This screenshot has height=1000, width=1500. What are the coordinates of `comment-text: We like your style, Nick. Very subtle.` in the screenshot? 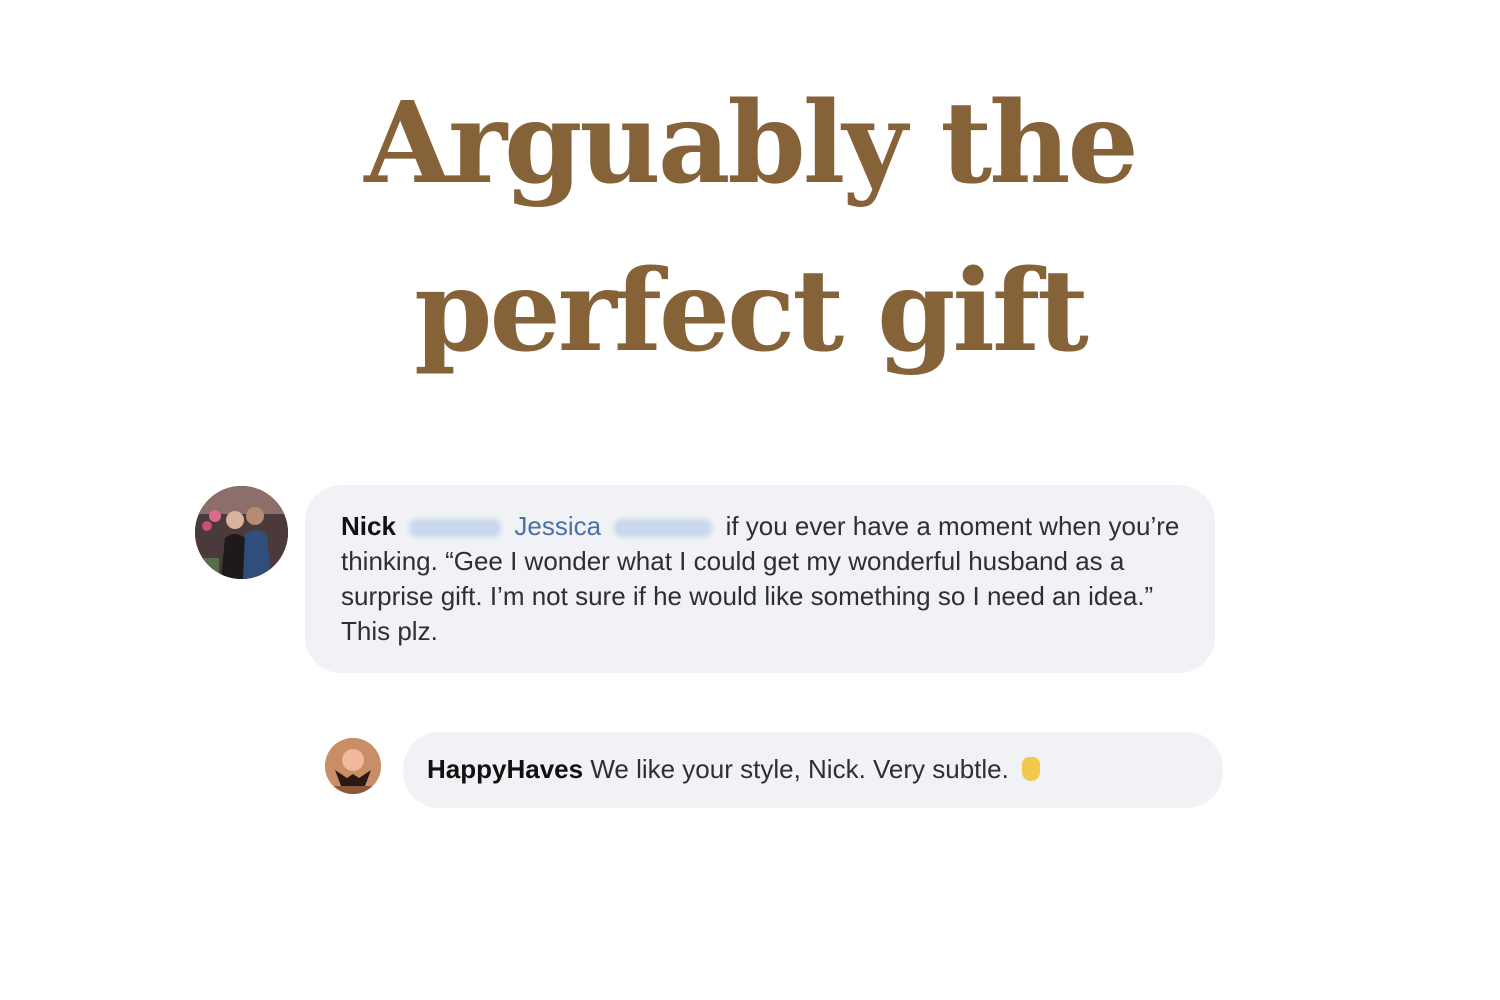 It's located at (799, 769).